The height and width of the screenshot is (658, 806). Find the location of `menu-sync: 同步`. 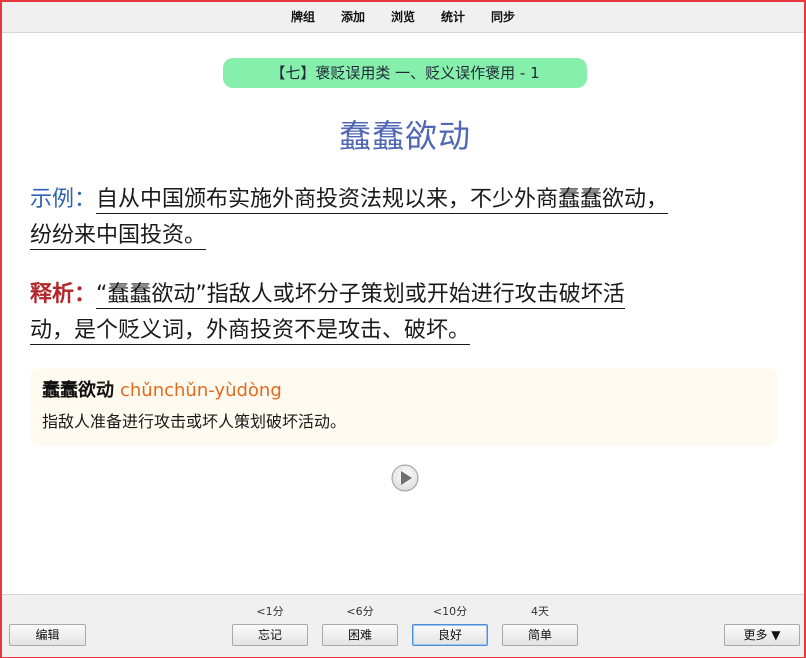

menu-sync: 同步 is located at coordinates (503, 17).